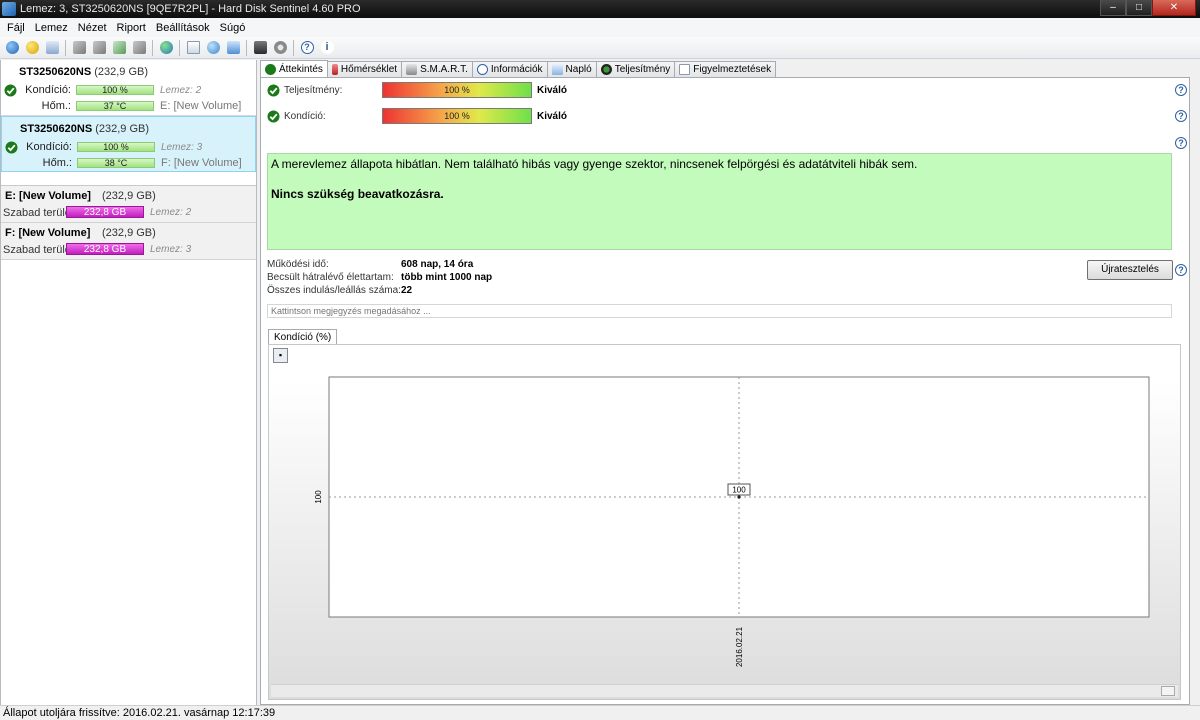 The height and width of the screenshot is (720, 1200). I want to click on menu-disk: Lemez, so click(51, 28).